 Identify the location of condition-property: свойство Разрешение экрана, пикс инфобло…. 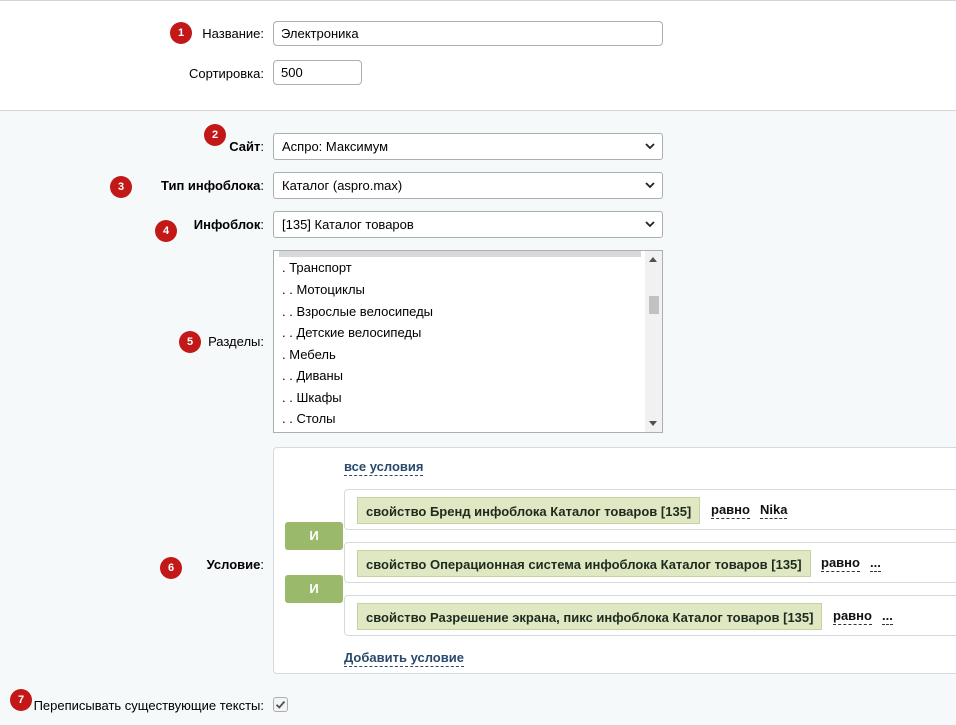
(590, 616).